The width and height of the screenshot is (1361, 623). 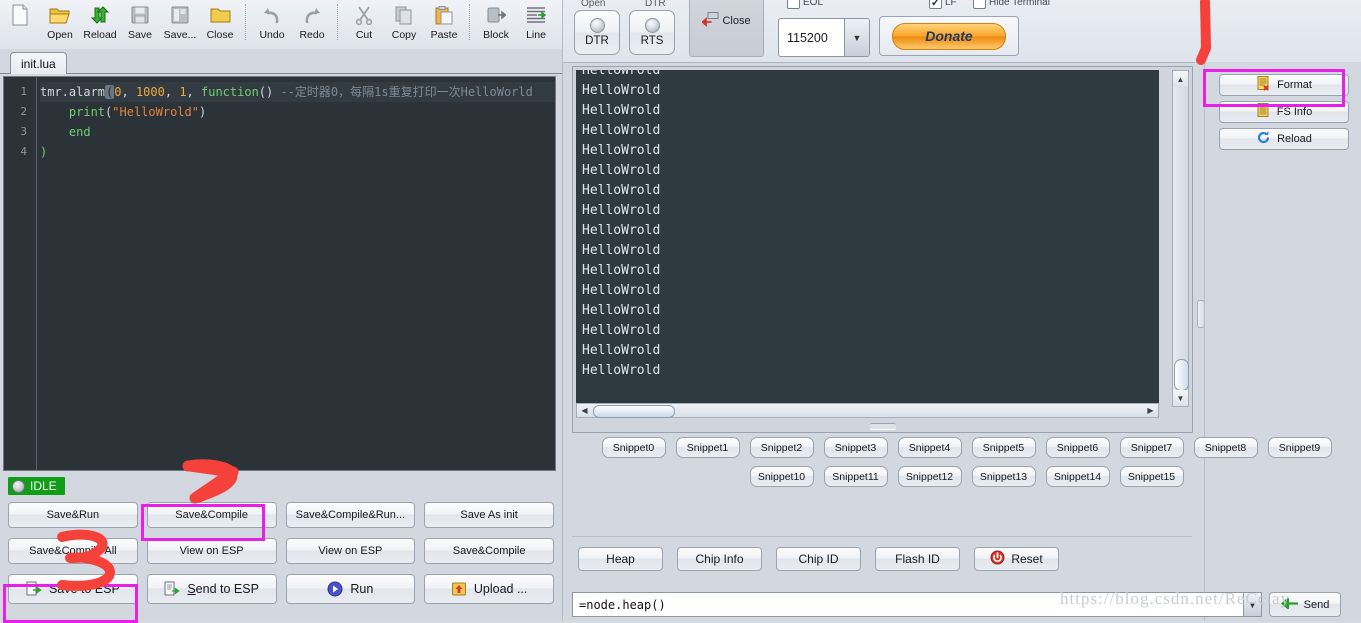 I want to click on save-compile-all-button: Save&Compile All, so click(x=73, y=551).